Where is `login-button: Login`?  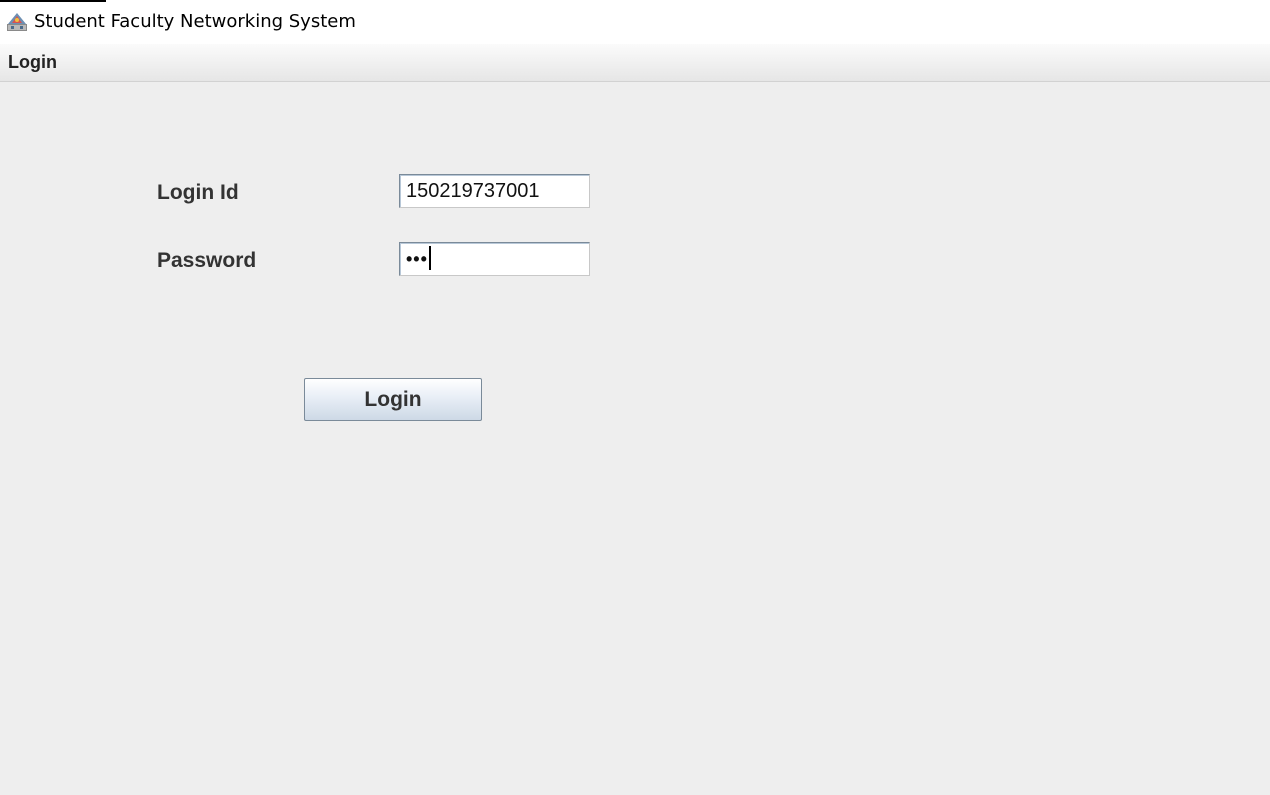
login-button: Login is located at coordinates (393, 399).